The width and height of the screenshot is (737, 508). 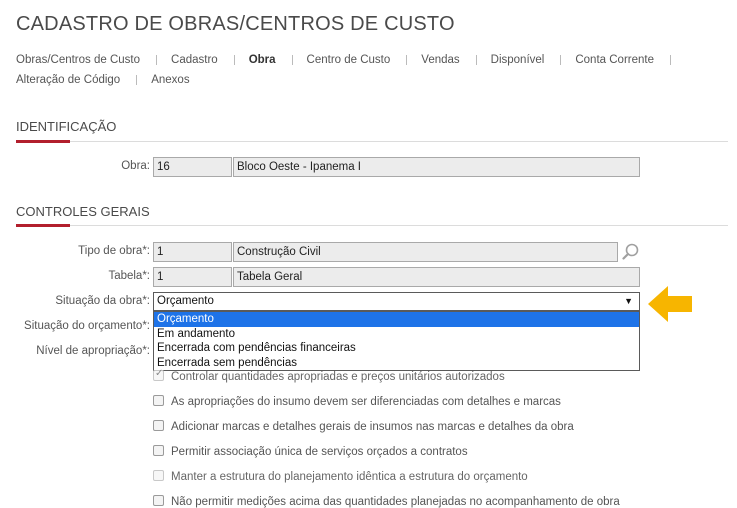 What do you see at coordinates (396, 334) in the screenshot?
I see `option-em-andamento: Em andamento` at bounding box center [396, 334].